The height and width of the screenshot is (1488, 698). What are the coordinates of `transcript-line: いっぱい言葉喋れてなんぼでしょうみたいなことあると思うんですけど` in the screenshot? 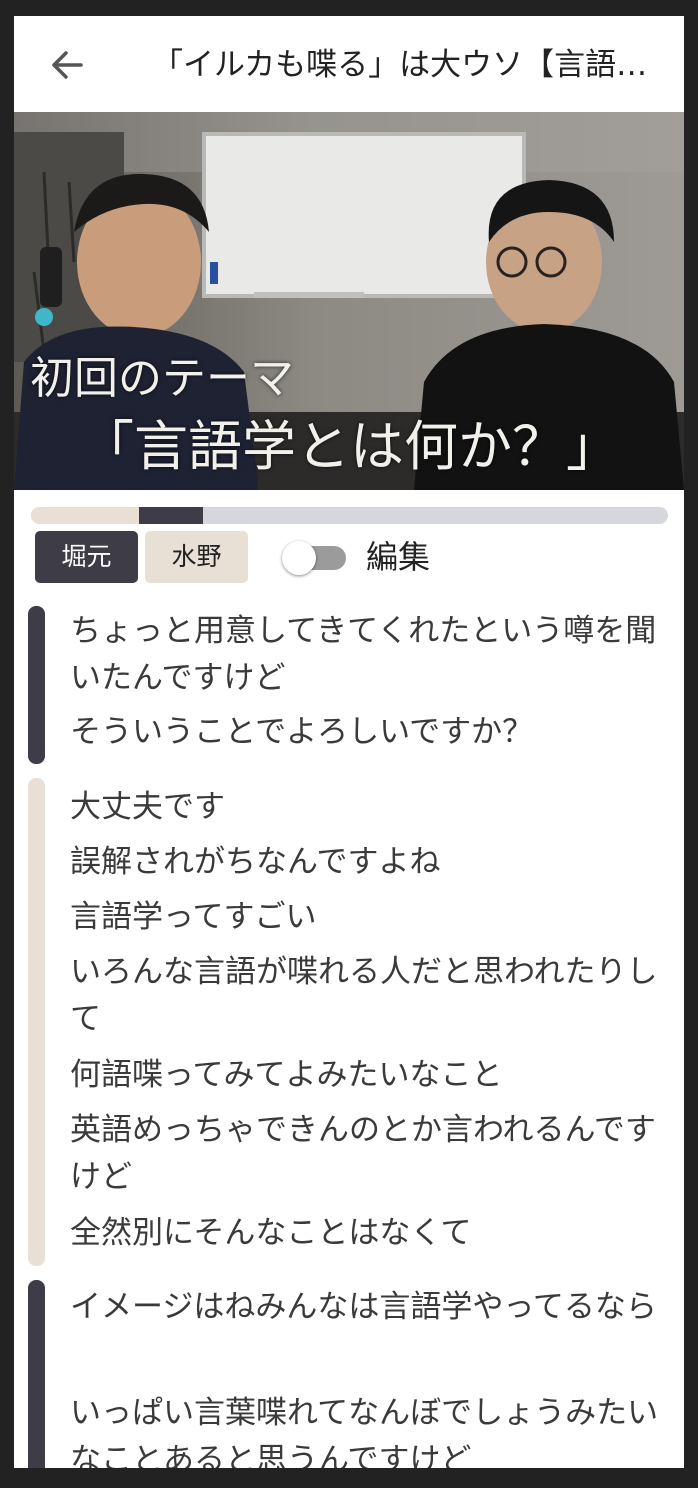 It's located at (370, 1429).